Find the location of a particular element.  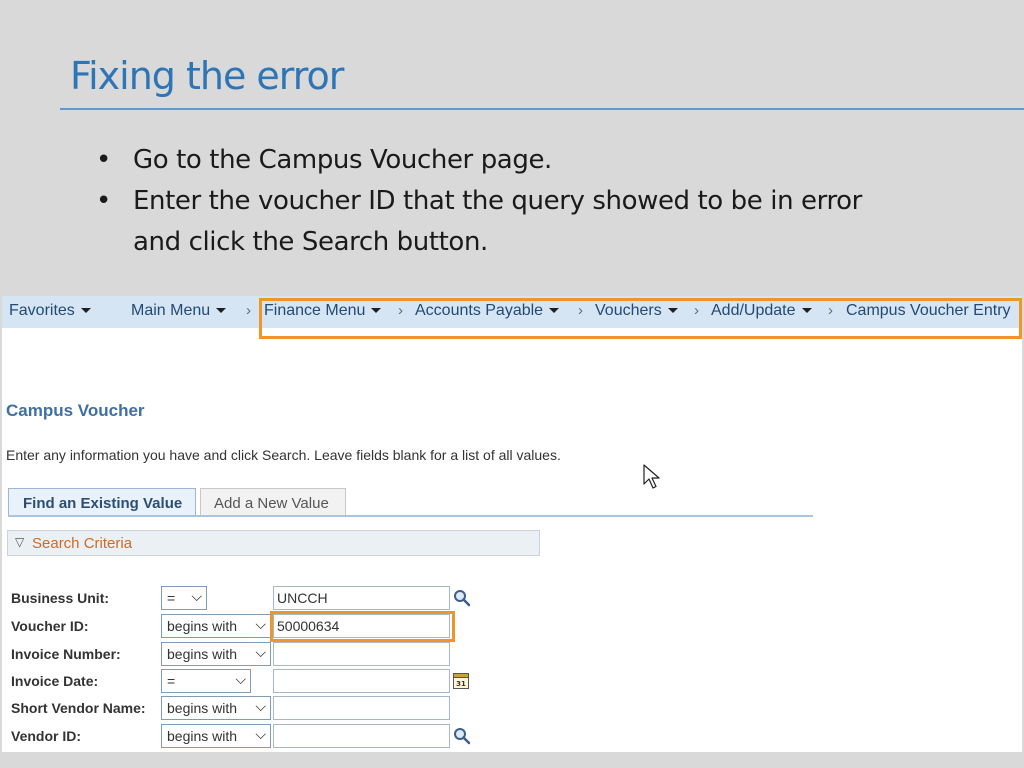

breadcrumb-add-update: Add/Update is located at coordinates (761, 311).